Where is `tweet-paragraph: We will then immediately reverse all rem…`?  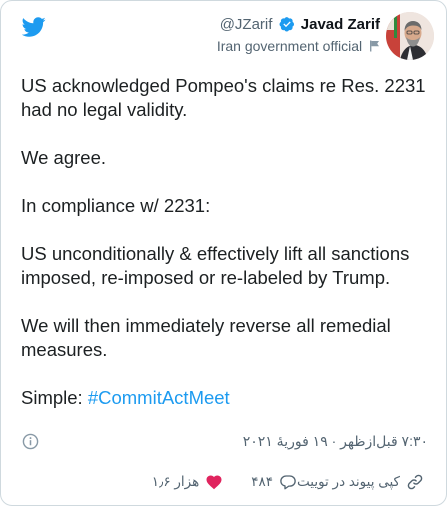 tweet-paragraph: We will then immediately reverse all rem… is located at coordinates (206, 337).